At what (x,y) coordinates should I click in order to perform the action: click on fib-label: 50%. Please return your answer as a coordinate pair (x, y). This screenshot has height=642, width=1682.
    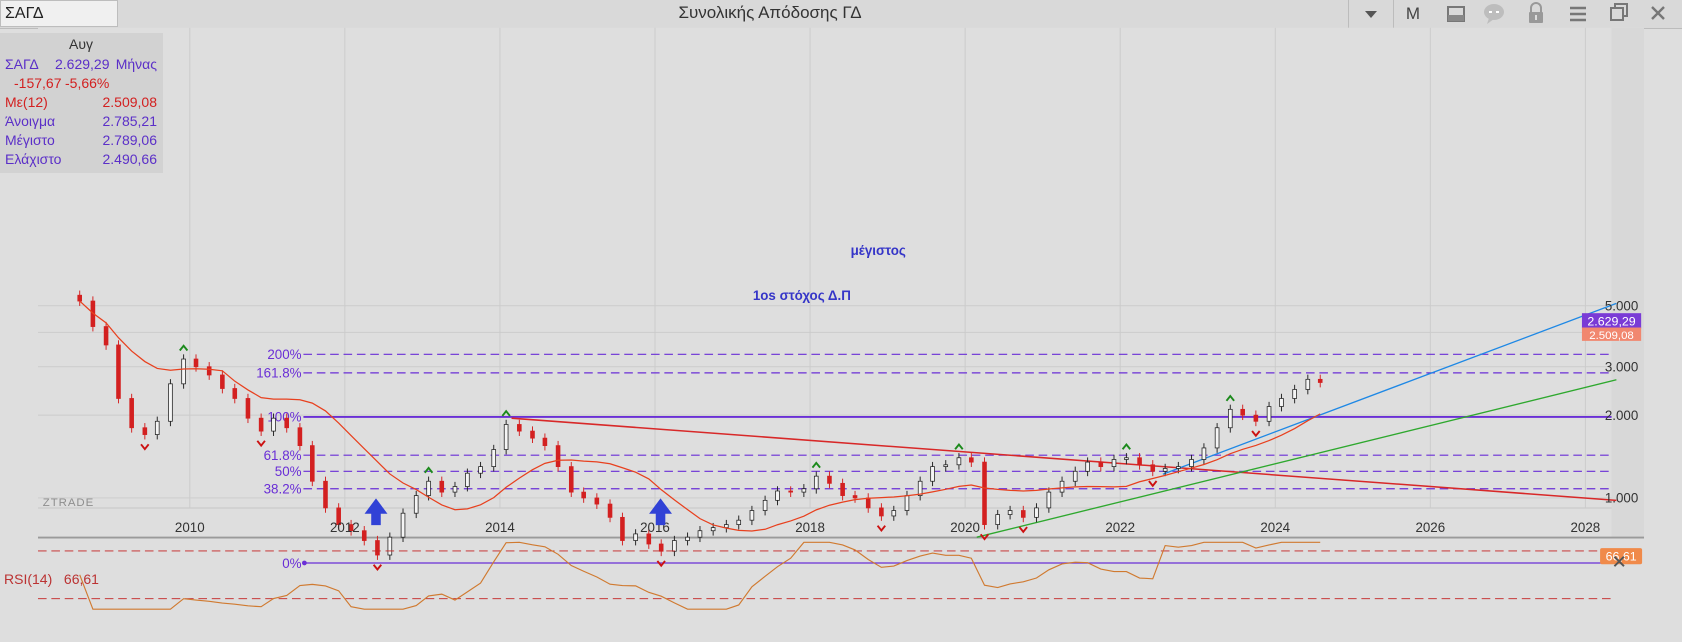
    Looking at the image, I should click on (288, 471).